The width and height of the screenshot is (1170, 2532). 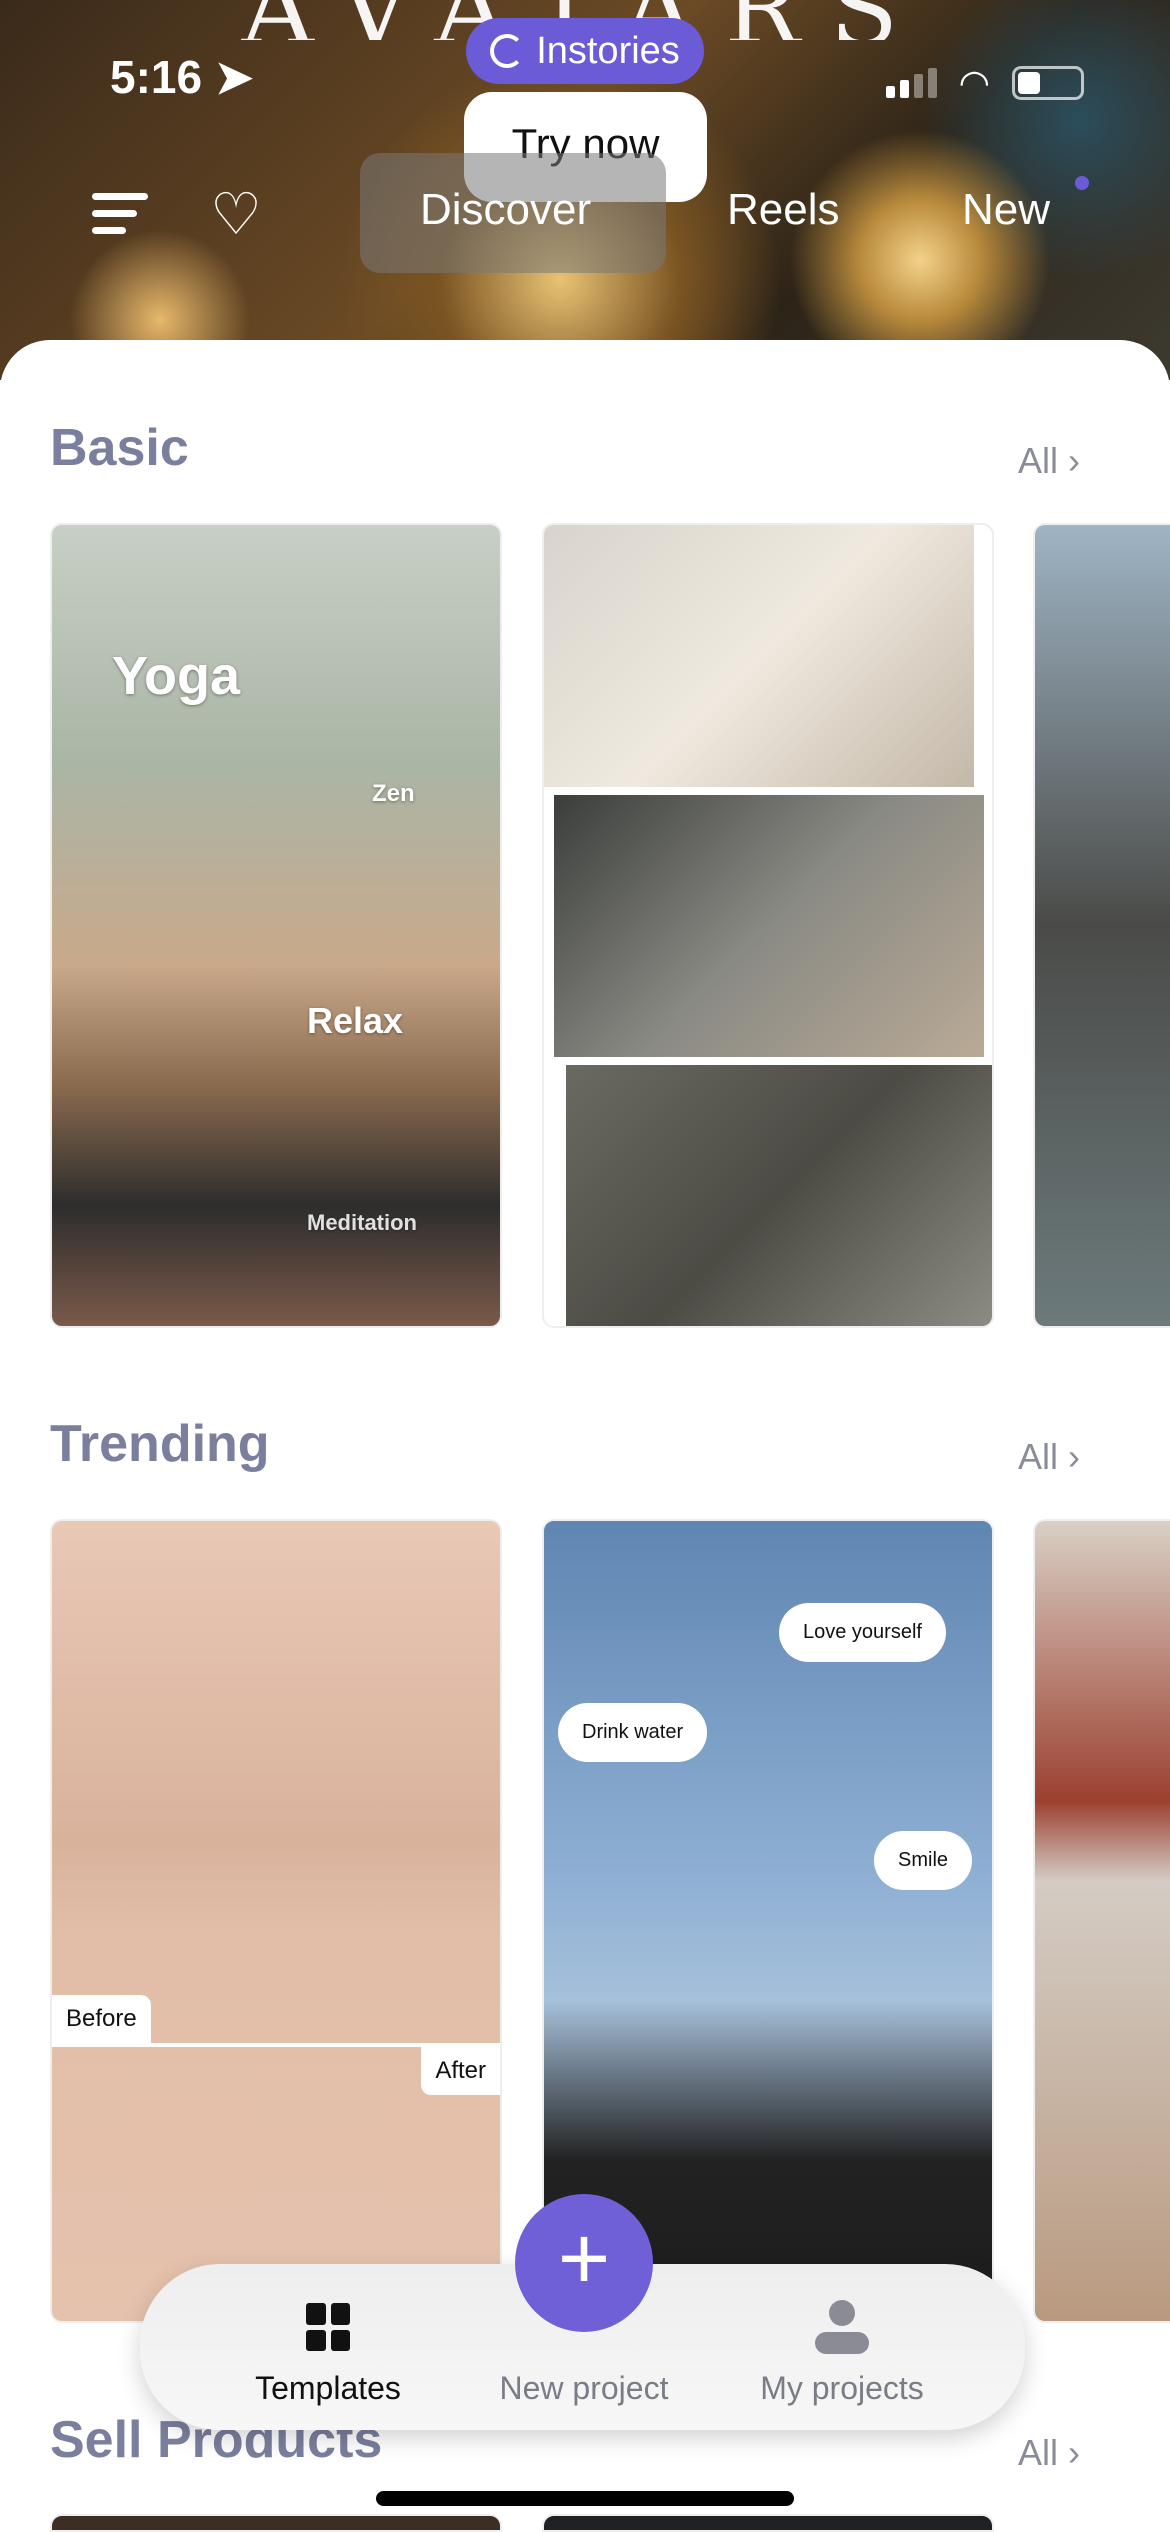 I want to click on signal-icon, so click(x=911, y=83).